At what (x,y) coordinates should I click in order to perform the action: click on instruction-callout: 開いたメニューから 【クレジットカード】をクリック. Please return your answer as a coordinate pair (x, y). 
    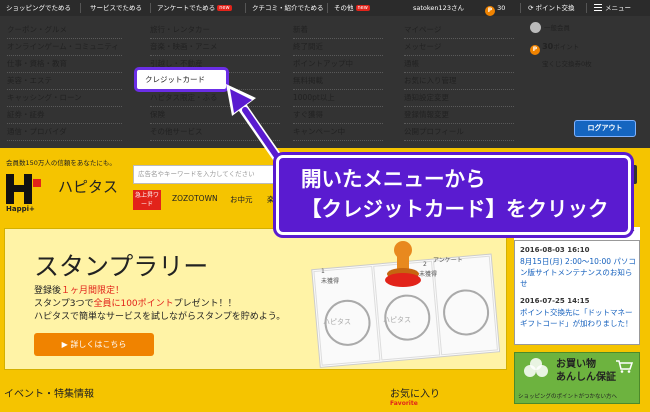
    Looking at the image, I should click on (453, 195).